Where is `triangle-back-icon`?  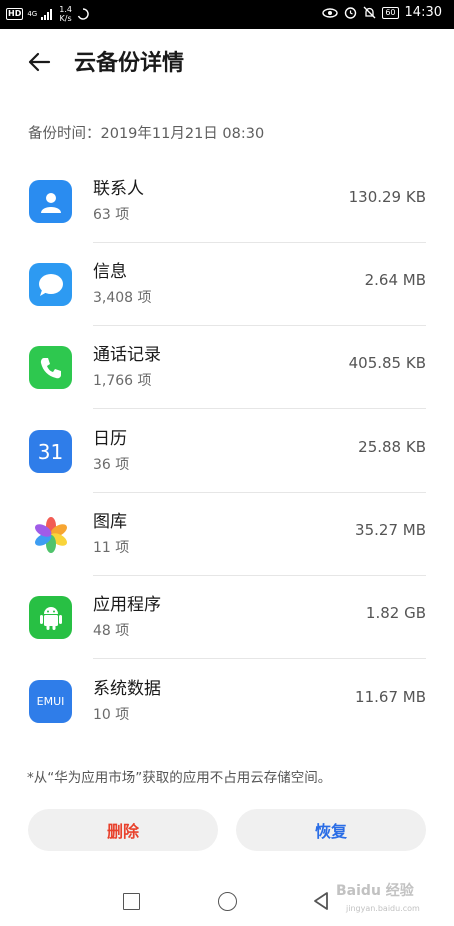
triangle-back-icon is located at coordinates (321, 901).